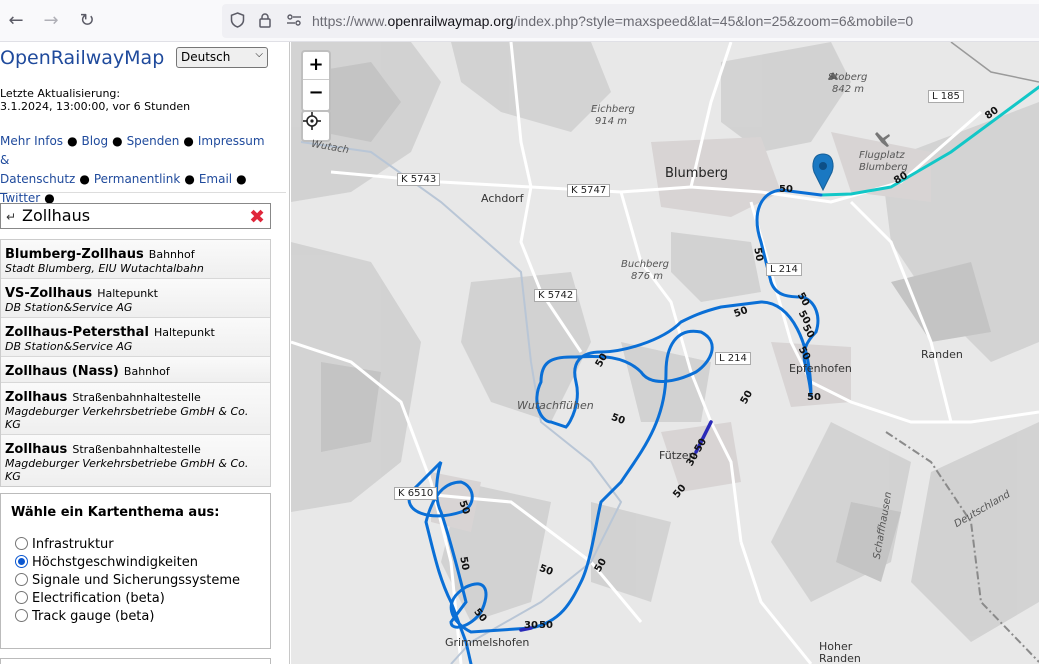 This screenshot has width=1039, height=664. Describe the element at coordinates (184, 332) in the screenshot. I see `result-type: Haltepunkt` at that location.